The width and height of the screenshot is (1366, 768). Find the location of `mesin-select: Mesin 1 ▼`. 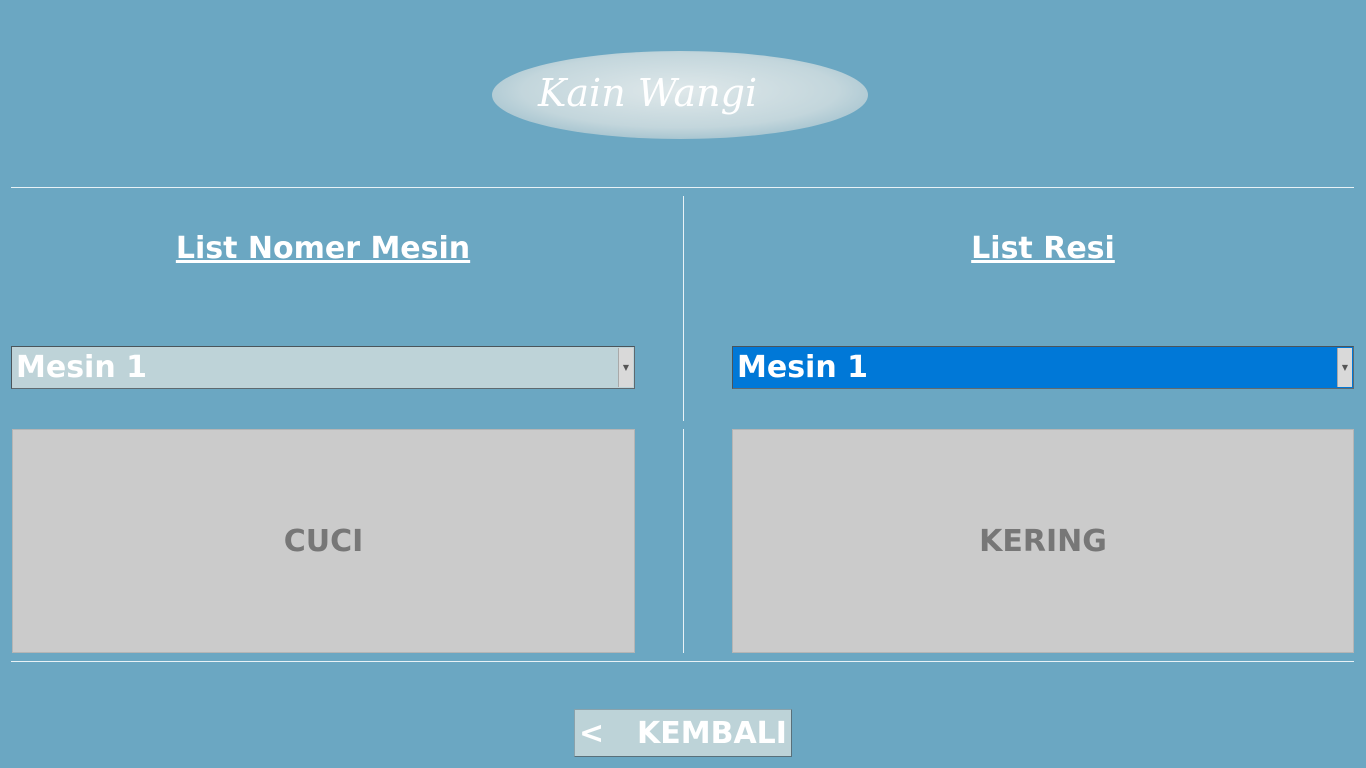

mesin-select: Mesin 1 ▼ is located at coordinates (323, 367).